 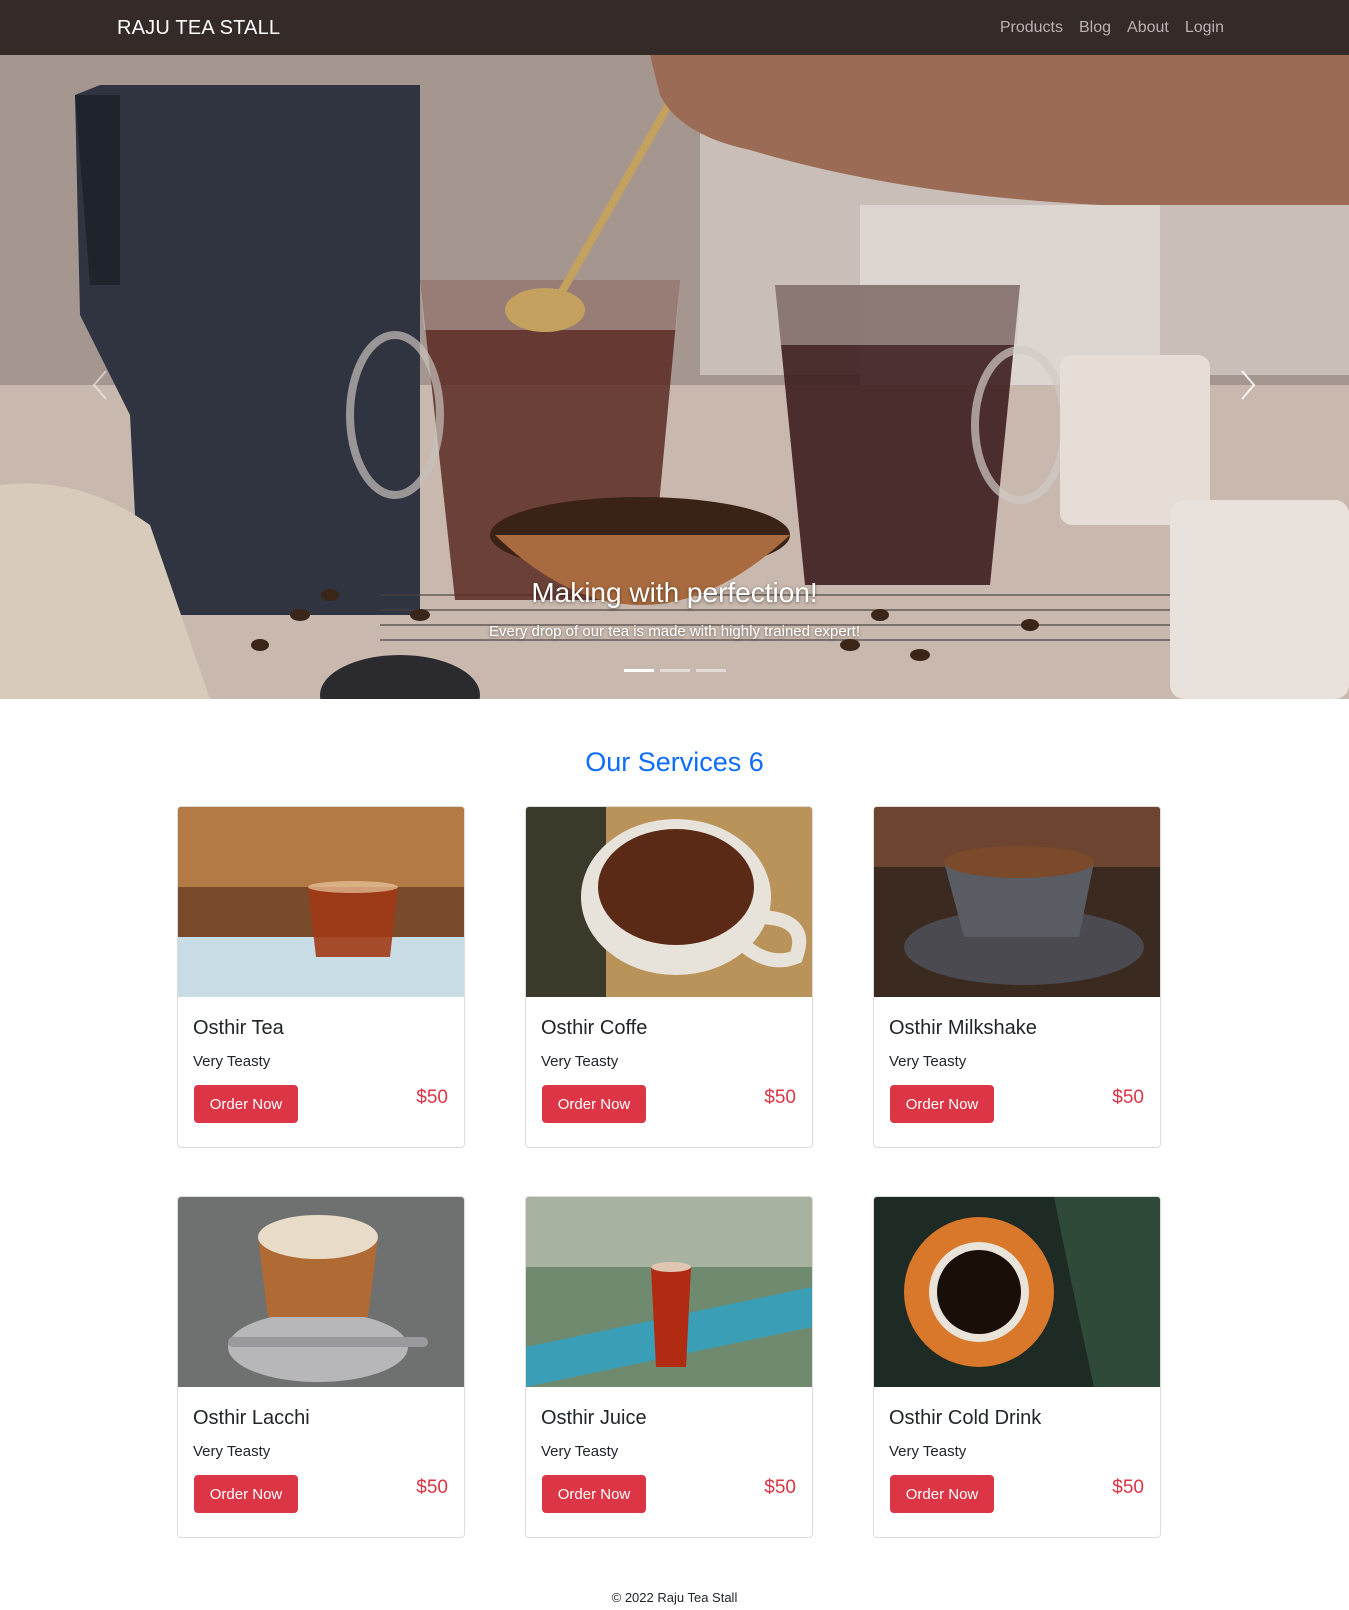 I want to click on card-title: Osthir Lacchi, so click(x=251, y=1418).